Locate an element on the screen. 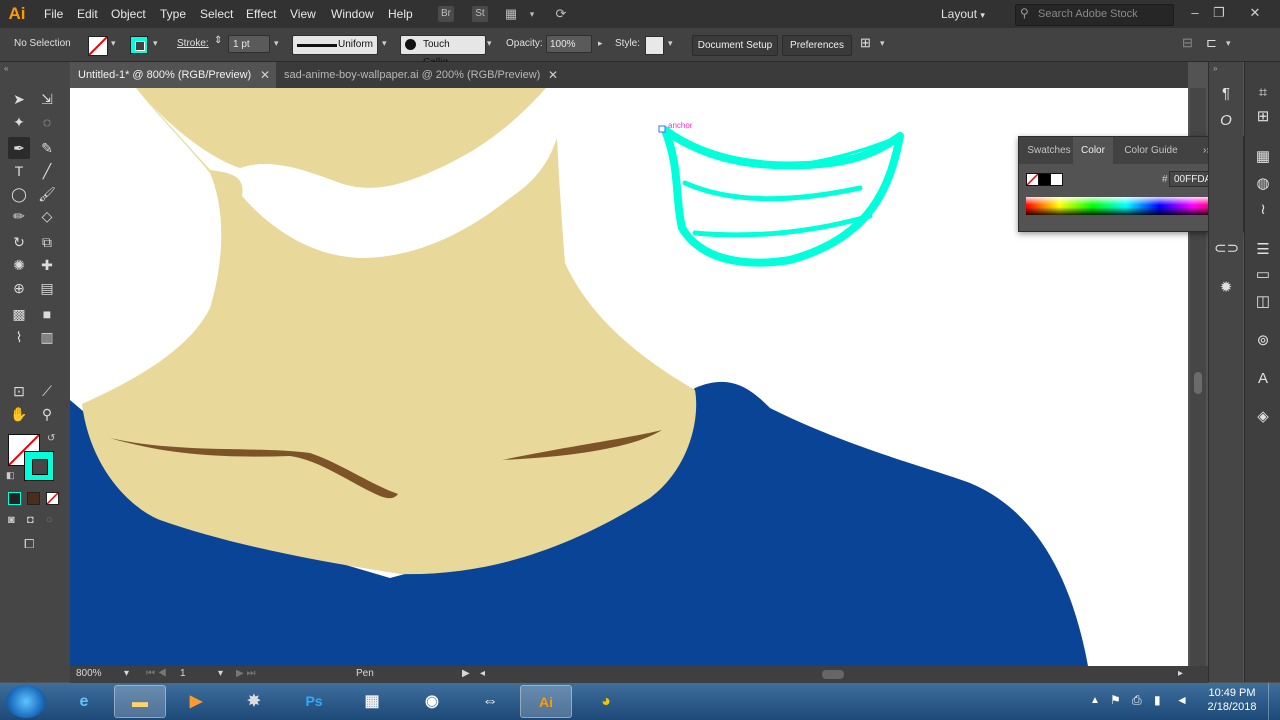 This screenshot has width=1280, height=720. scroll-left-icon: ◂ is located at coordinates (482, 673).